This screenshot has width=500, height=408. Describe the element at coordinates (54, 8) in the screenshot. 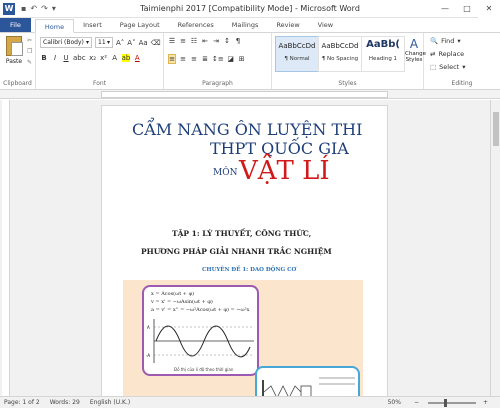

I see `customize-icon: ▾` at that location.